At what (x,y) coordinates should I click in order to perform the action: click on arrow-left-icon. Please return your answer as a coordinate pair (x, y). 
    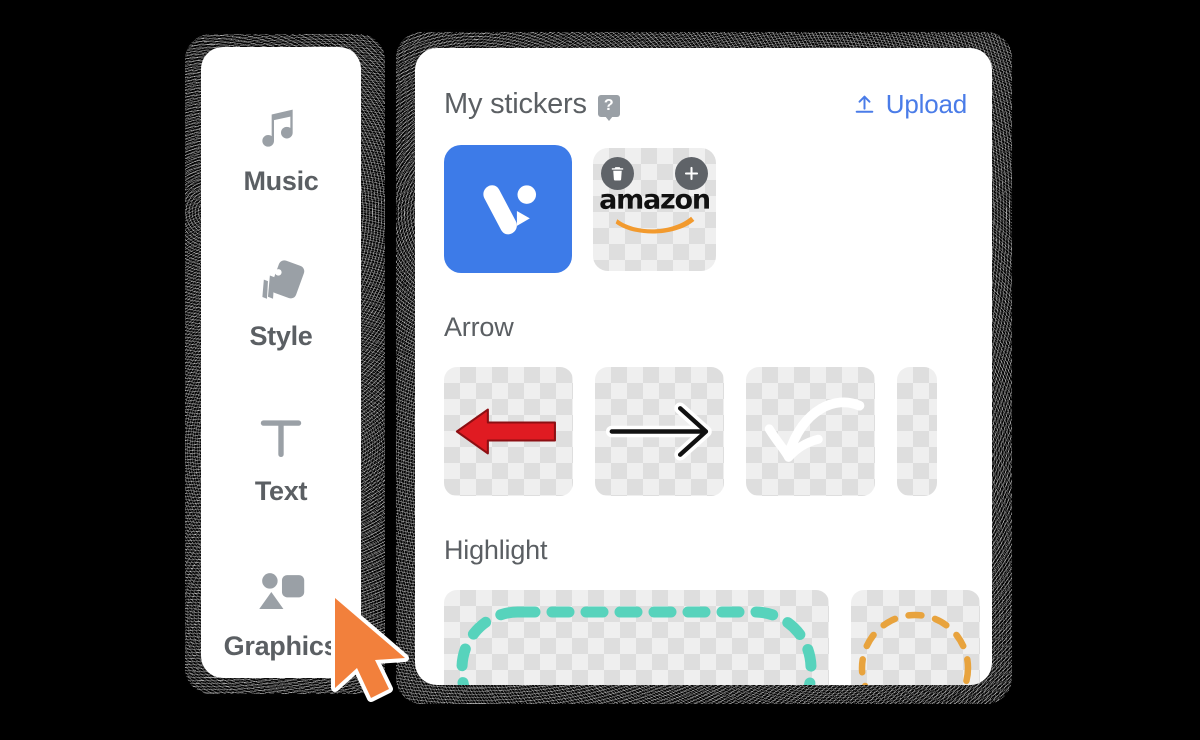
    Looking at the image, I should click on (505, 431).